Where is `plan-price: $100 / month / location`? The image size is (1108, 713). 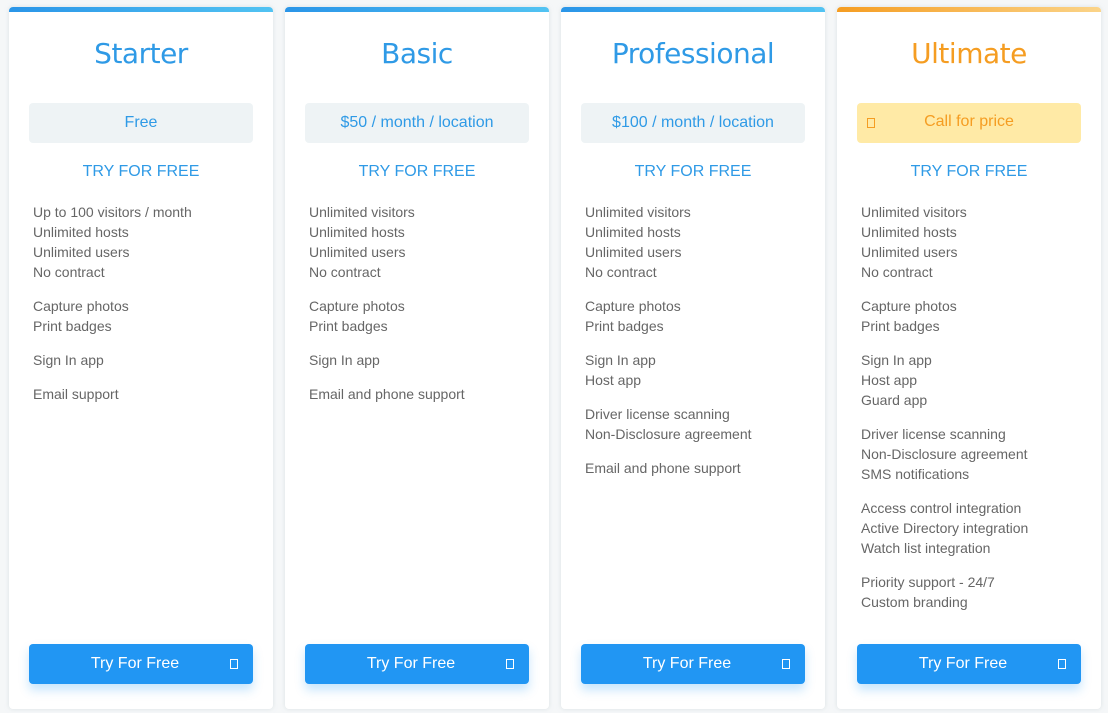
plan-price: $100 / month / location is located at coordinates (693, 123).